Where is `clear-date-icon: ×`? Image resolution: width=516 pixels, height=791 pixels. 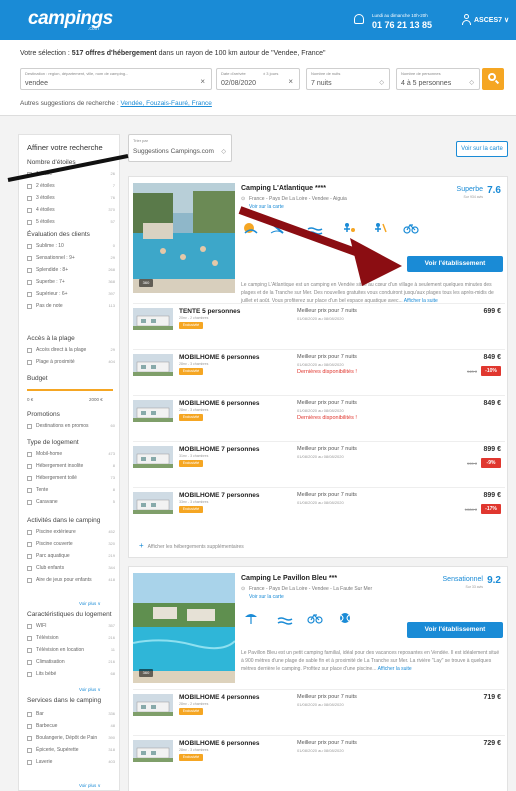 clear-date-icon: × is located at coordinates (290, 81).